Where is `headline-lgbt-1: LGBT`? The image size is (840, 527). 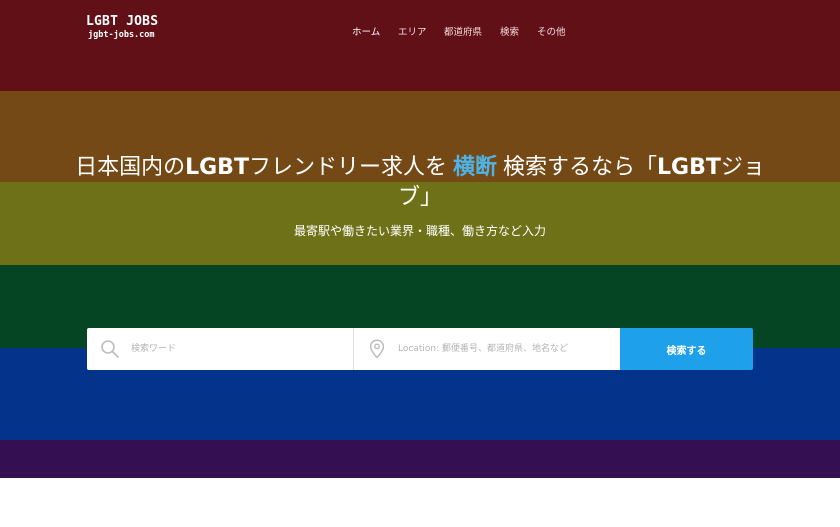
headline-lgbt-1: LGBT is located at coordinates (217, 167).